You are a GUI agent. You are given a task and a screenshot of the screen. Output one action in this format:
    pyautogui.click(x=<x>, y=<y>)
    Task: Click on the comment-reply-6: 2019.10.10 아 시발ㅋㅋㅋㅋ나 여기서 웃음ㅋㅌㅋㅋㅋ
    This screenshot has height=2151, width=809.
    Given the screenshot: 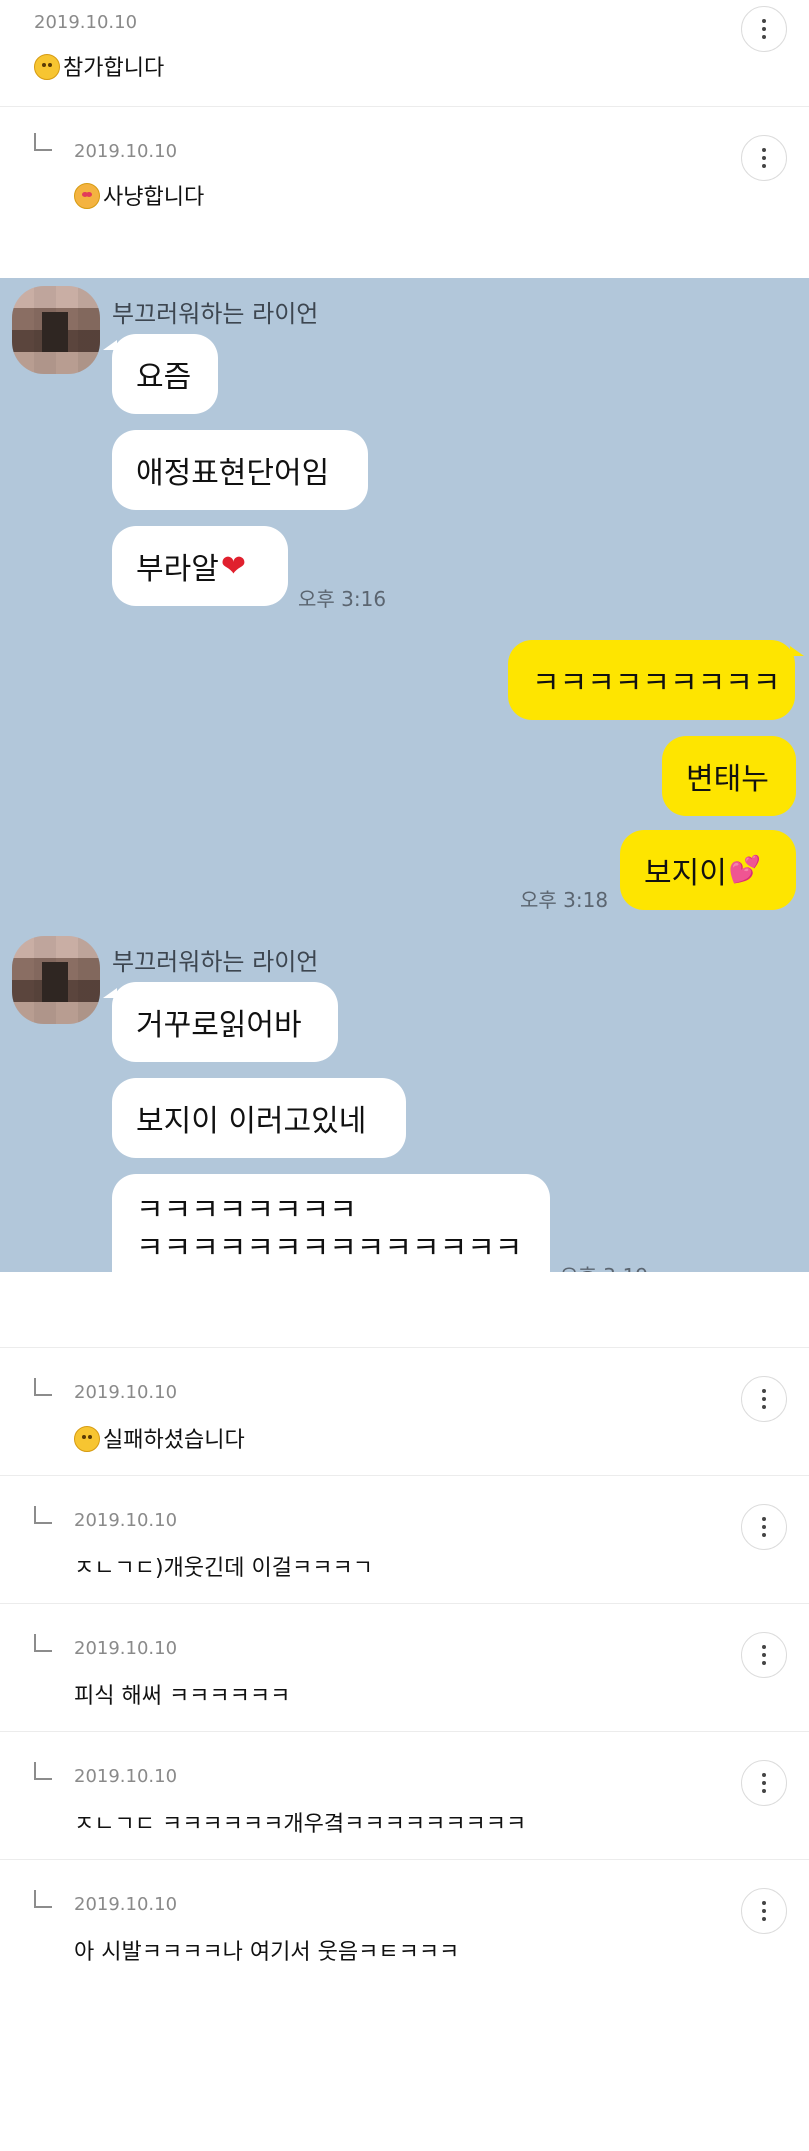 What is the action you would take?
    pyautogui.click(x=404, y=1944)
    